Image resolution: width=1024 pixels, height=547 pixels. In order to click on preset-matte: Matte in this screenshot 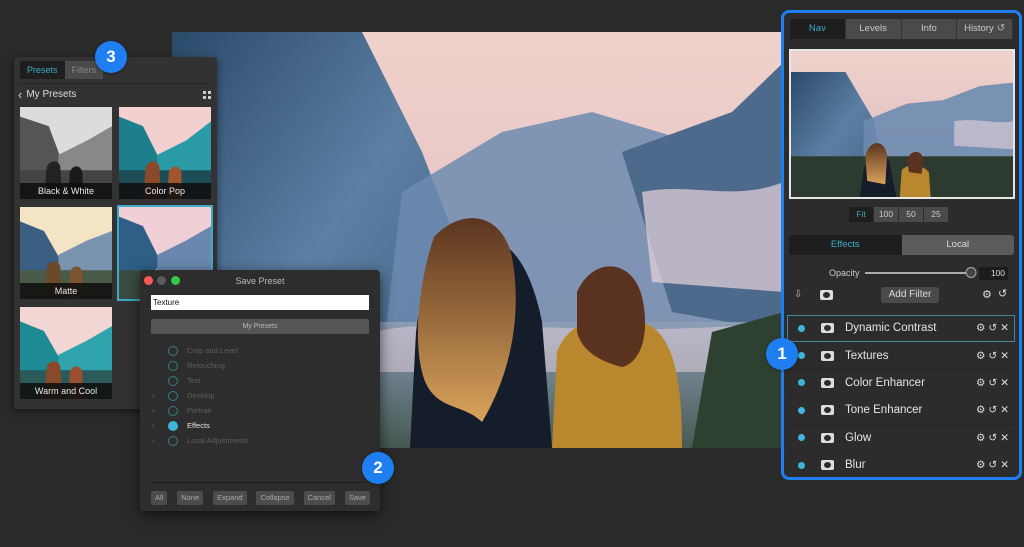, I will do `click(66, 253)`.